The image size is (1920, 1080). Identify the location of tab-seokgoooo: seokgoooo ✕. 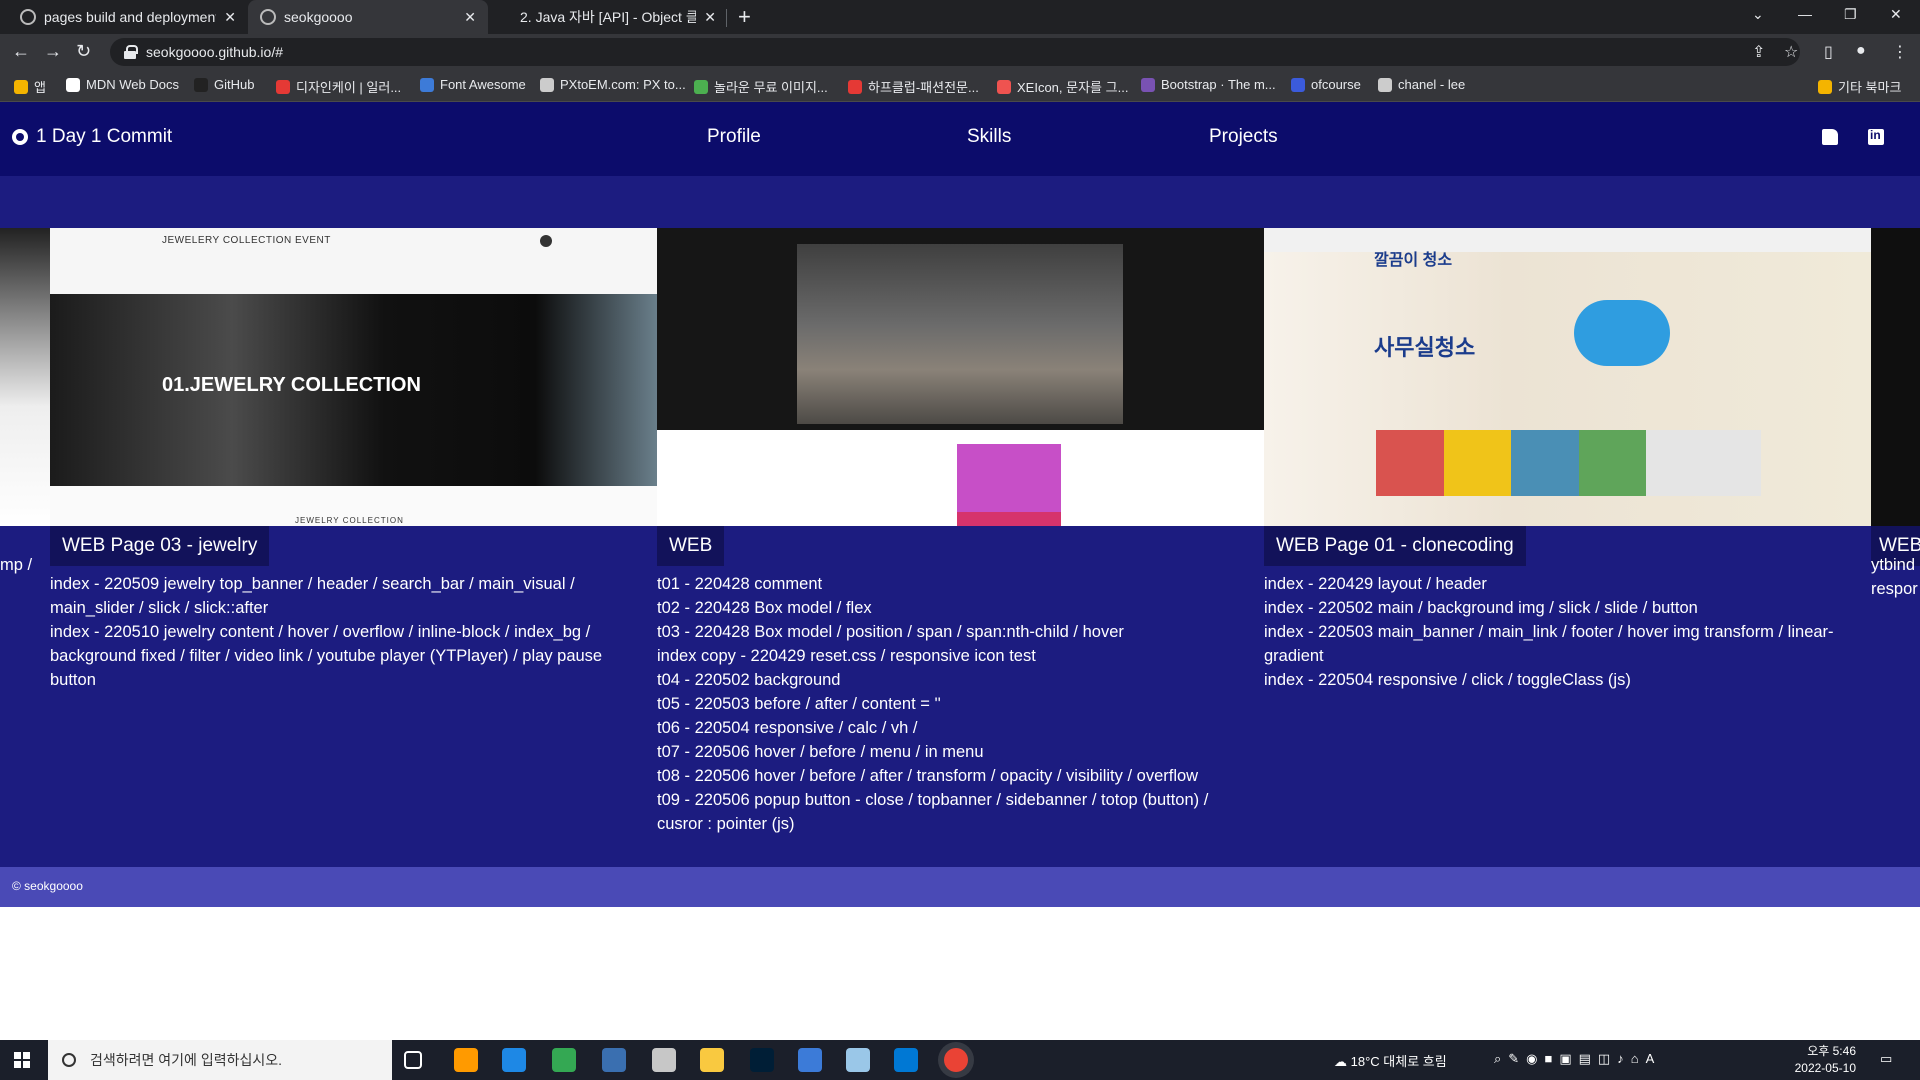
(368, 17).